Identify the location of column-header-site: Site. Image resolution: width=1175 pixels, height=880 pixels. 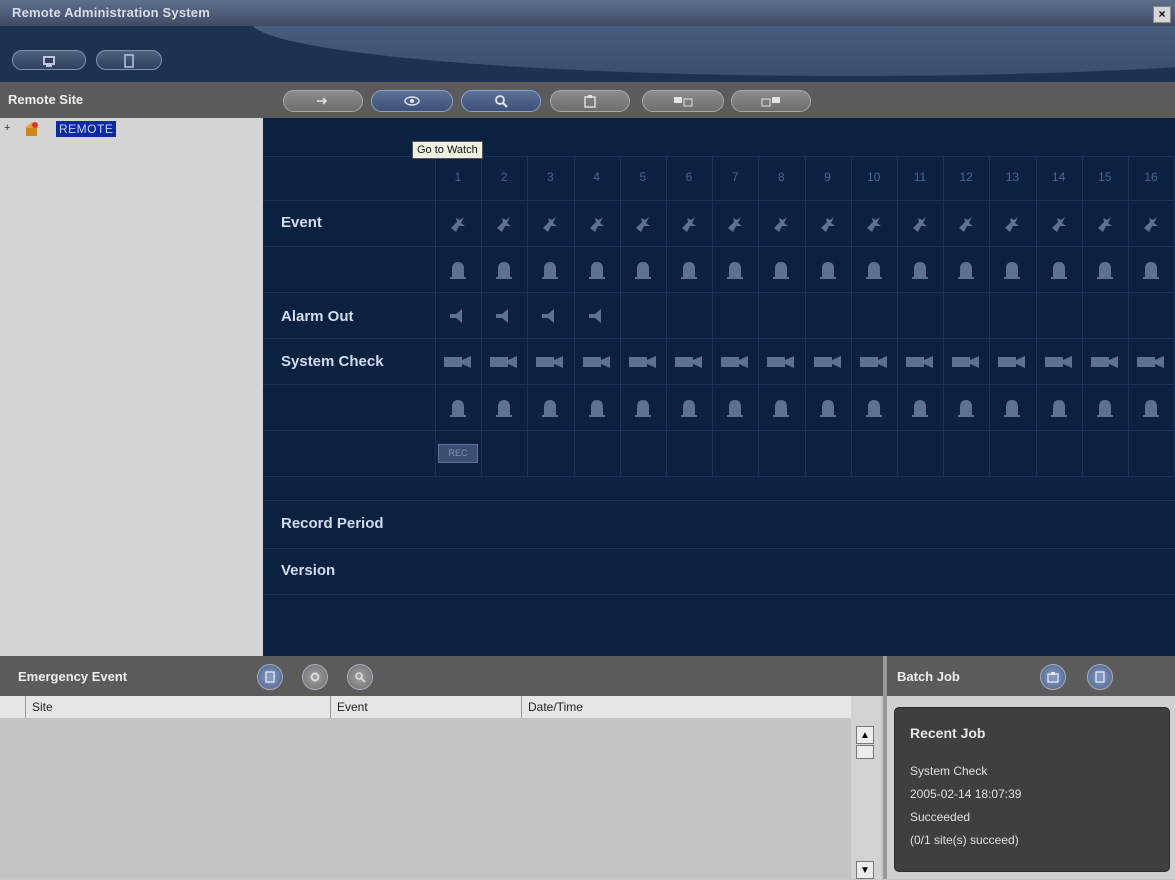
(178, 707).